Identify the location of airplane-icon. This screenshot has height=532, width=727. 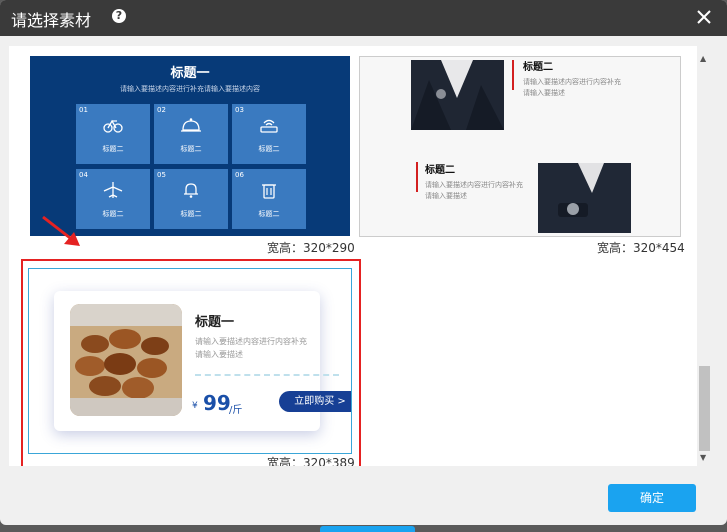
(113, 190).